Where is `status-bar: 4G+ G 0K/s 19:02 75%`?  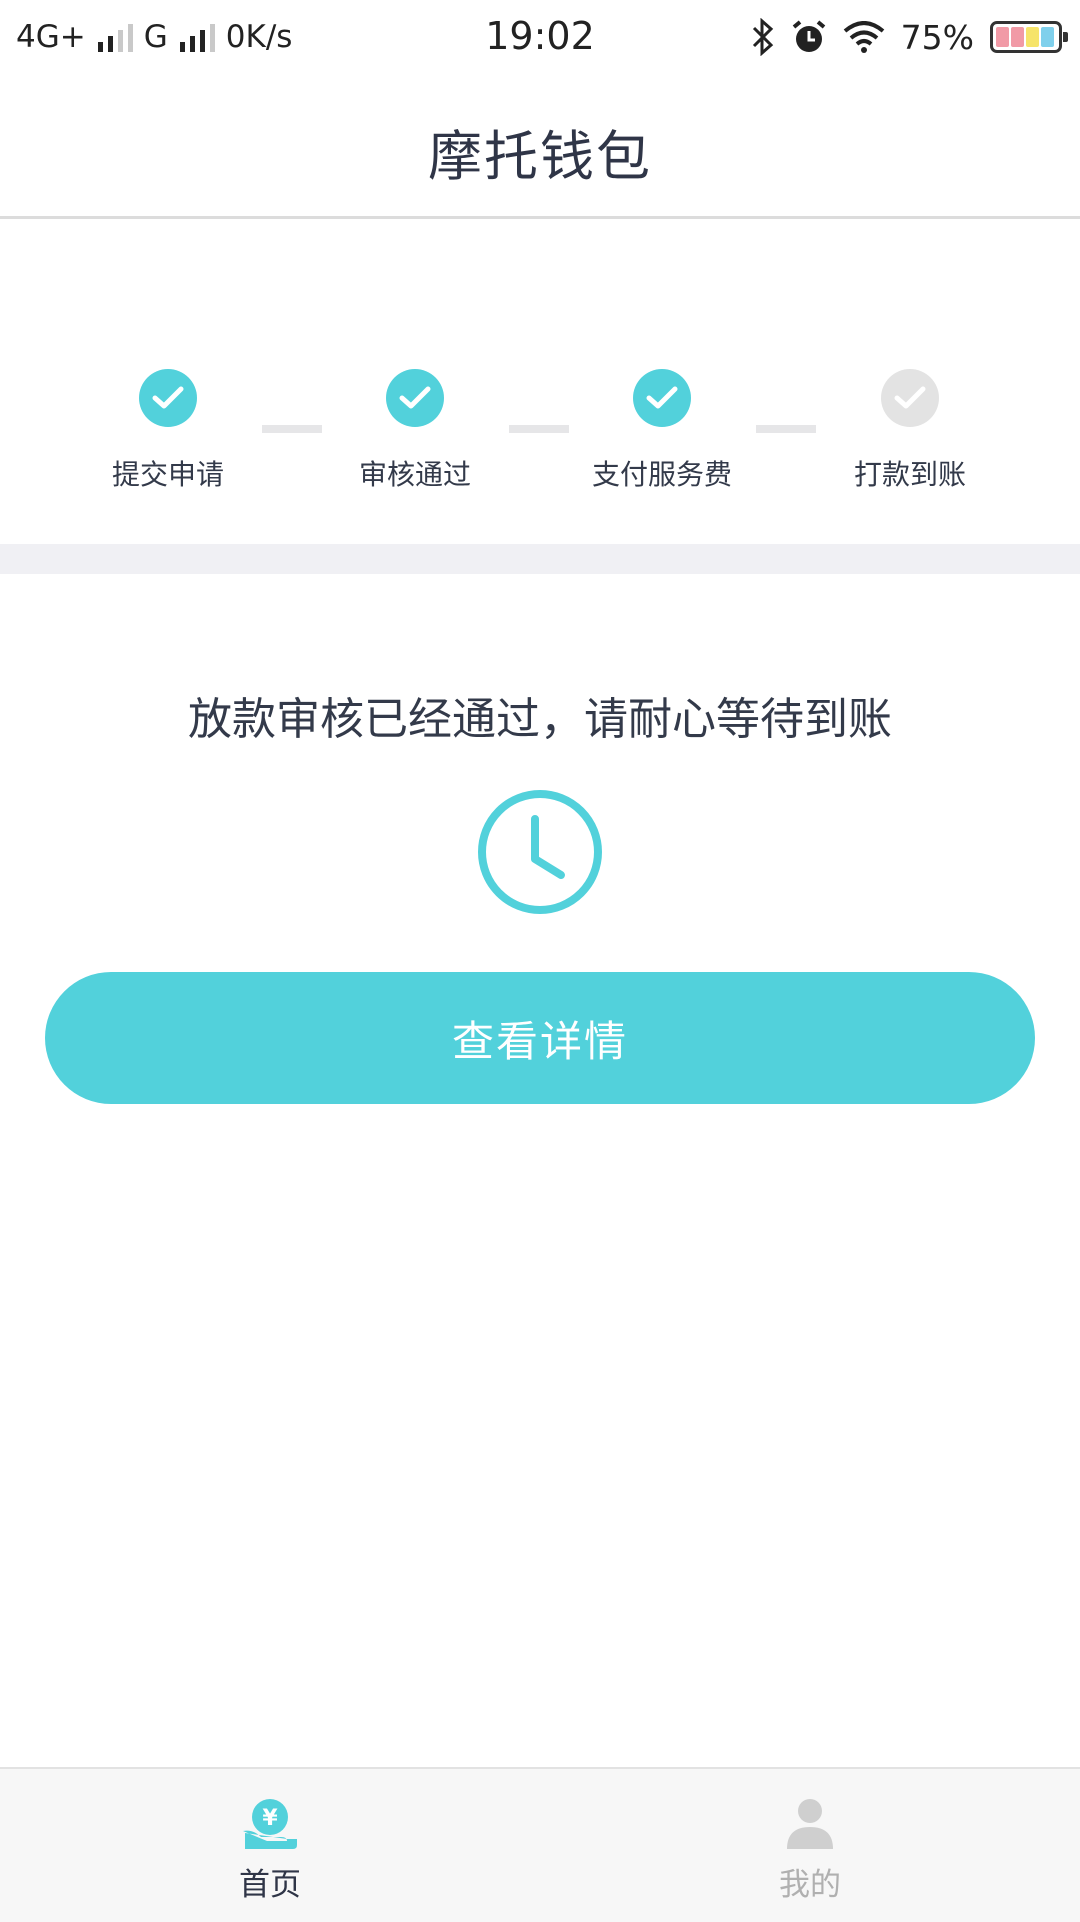
status-bar: 4G+ G 0K/s 19:02 75% is located at coordinates (540, 37).